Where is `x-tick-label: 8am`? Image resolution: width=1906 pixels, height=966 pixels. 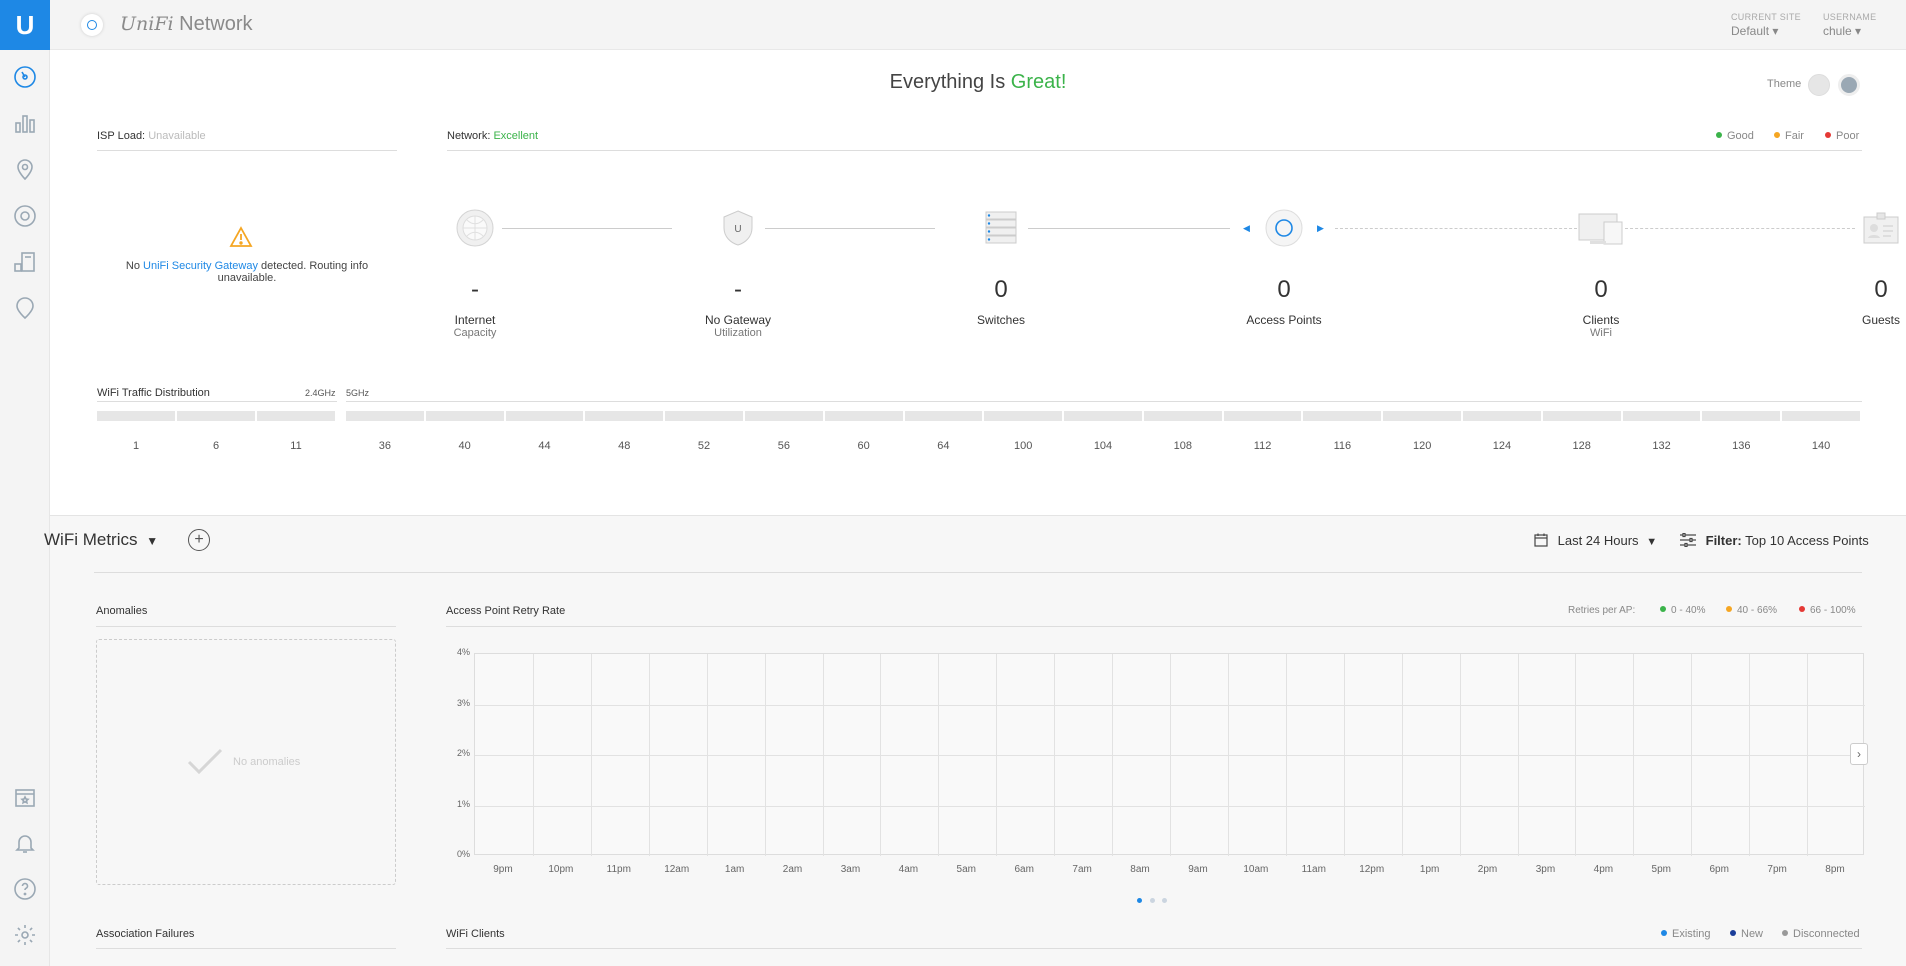 x-tick-label: 8am is located at coordinates (1140, 869).